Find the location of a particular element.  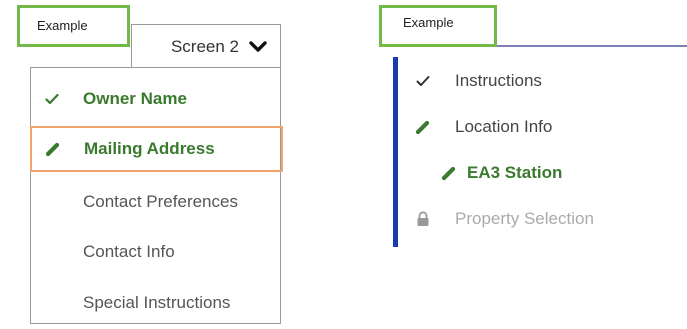

menu-item-mailing-address: Mailing Address is located at coordinates (156, 149).